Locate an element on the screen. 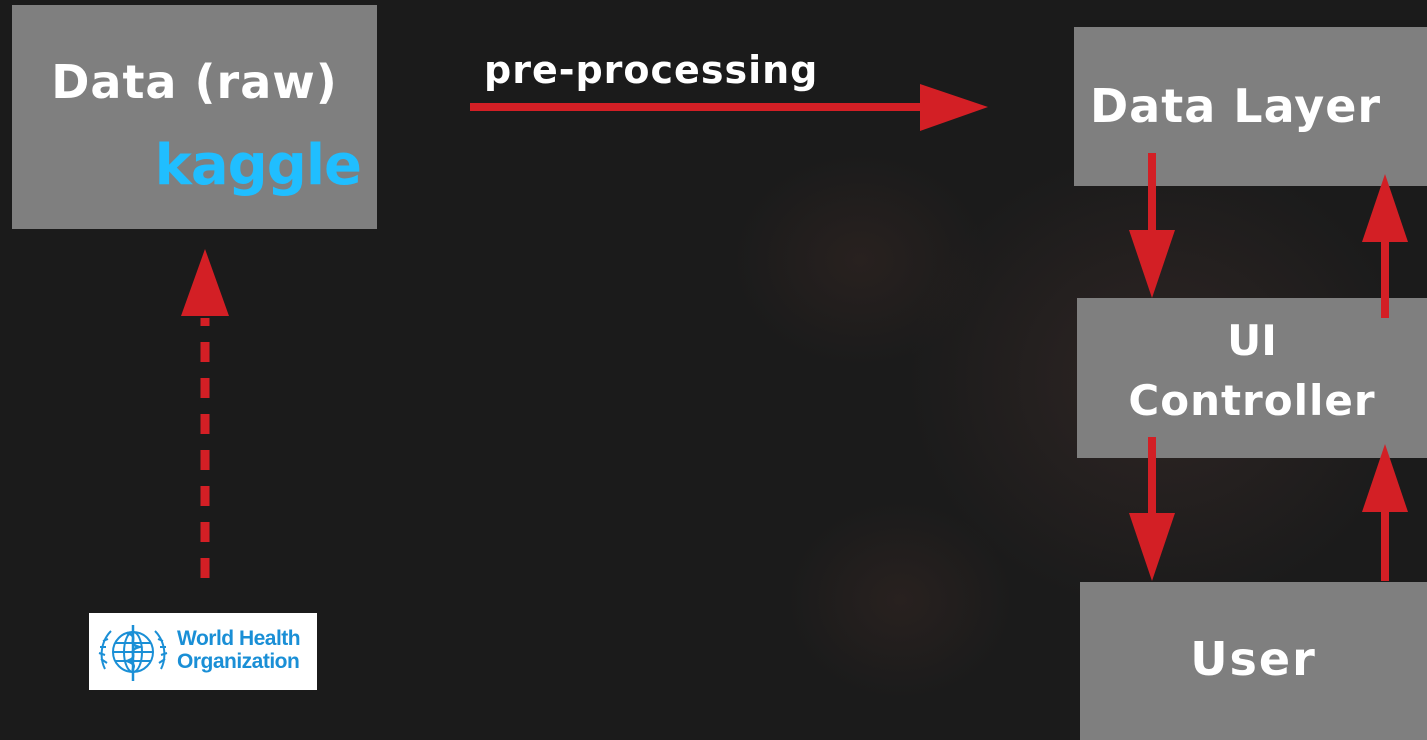  user-to-ui-arrowhead is located at coordinates (1385, 478).